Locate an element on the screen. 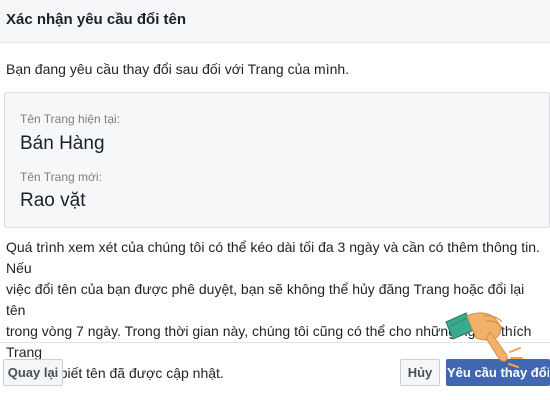 The height and width of the screenshot is (400, 550). back-button: Quay lại is located at coordinates (33, 372).